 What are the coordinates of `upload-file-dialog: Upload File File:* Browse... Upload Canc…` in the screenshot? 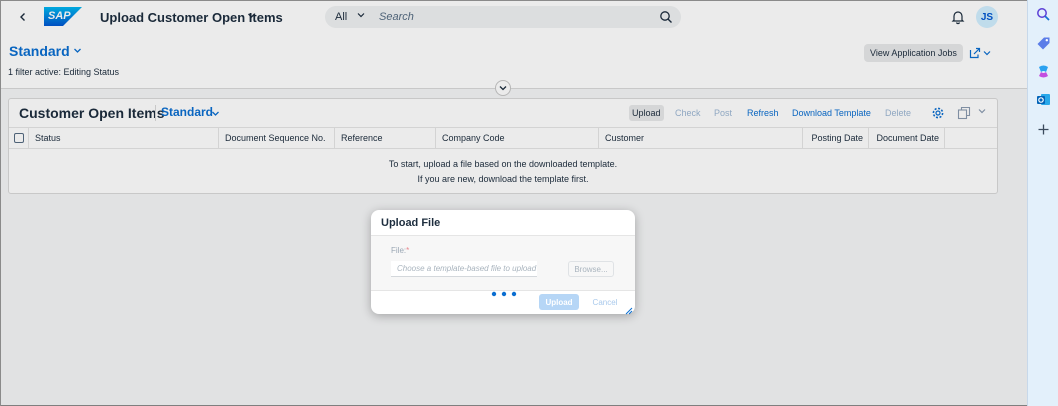 It's located at (503, 262).